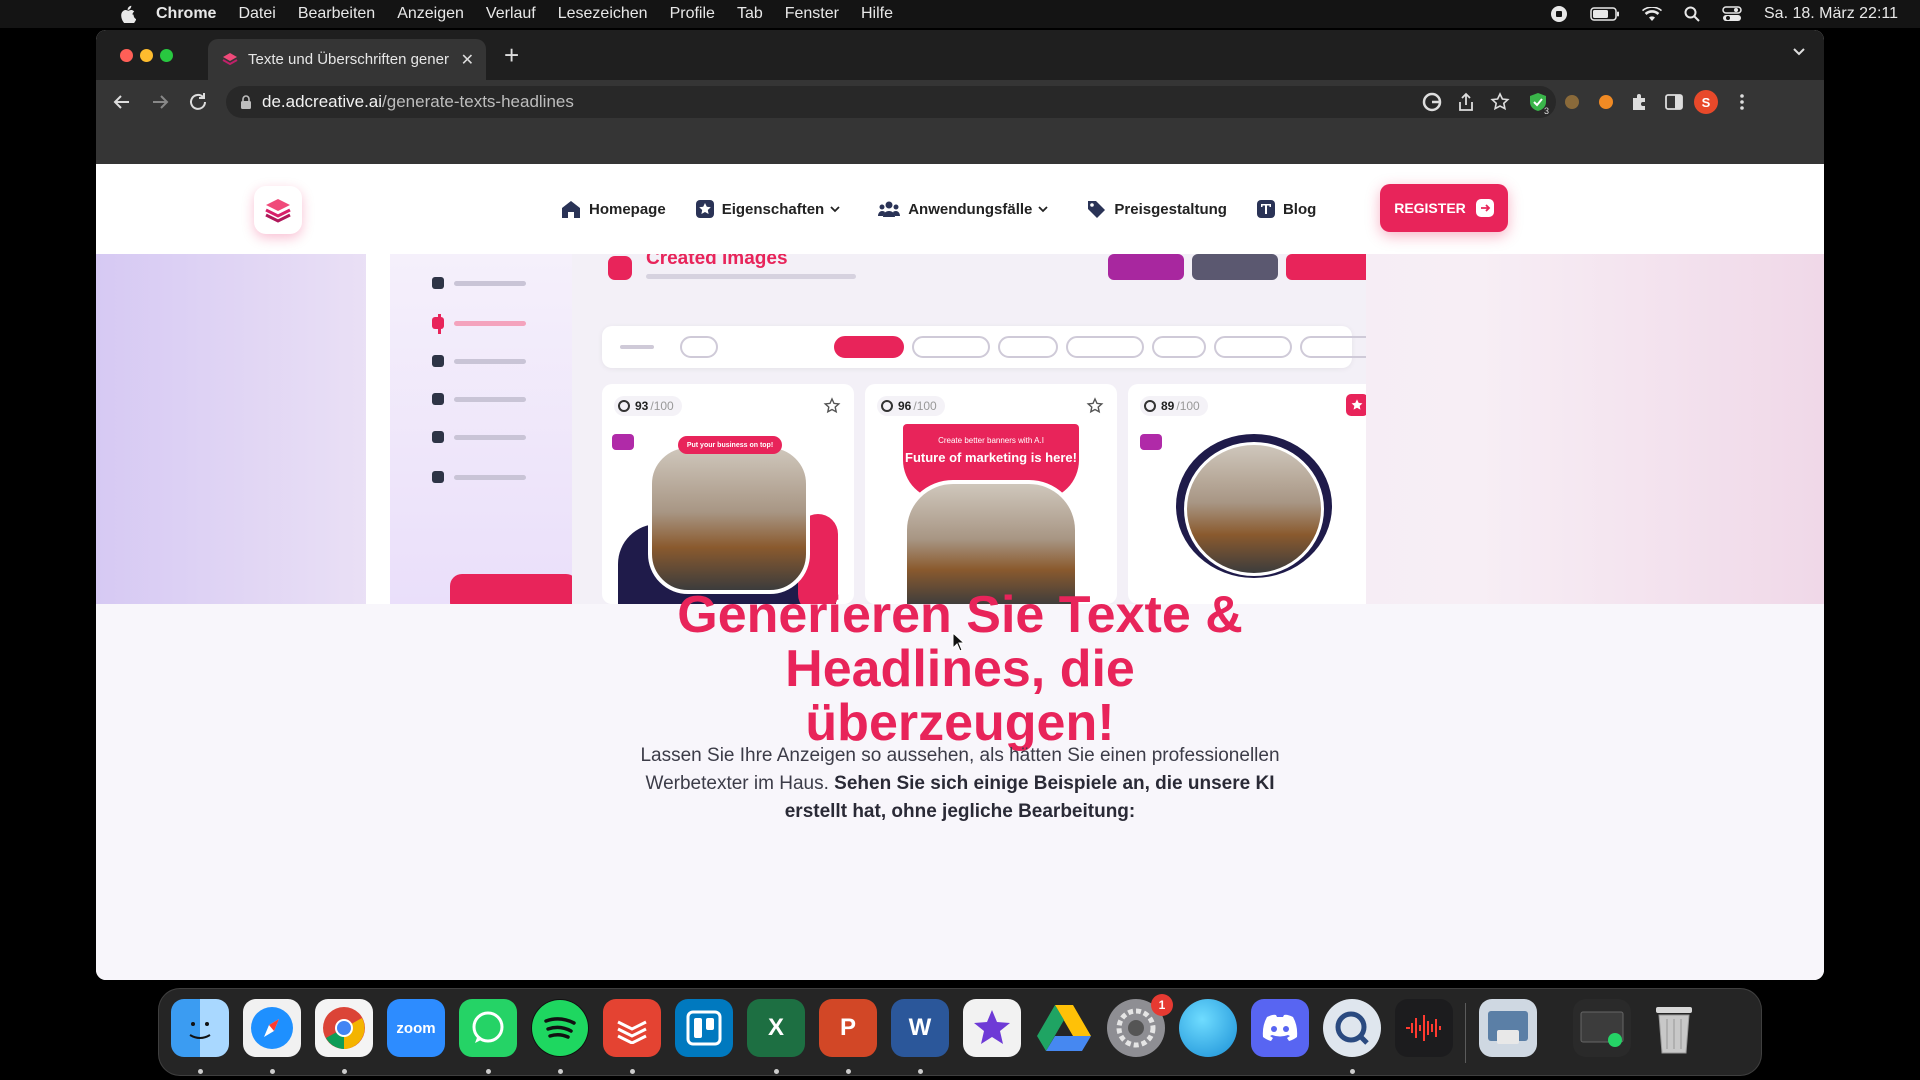 The image size is (1920, 1080). What do you see at coordinates (1602, 1028) in the screenshot?
I see `dock-screenshot-icon` at bounding box center [1602, 1028].